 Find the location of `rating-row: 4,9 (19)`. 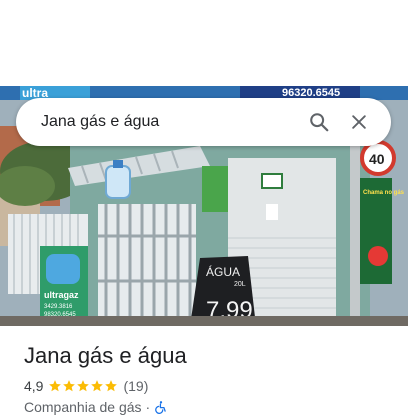

rating-row: 4,9 (19) is located at coordinates (86, 386).